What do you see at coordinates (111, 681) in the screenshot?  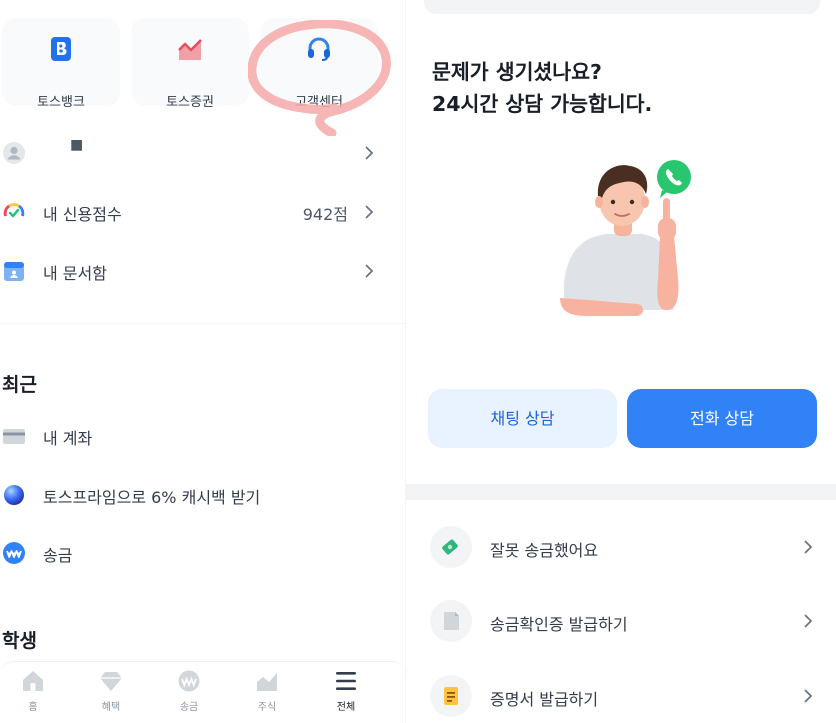 I see `benefit-icon` at bounding box center [111, 681].